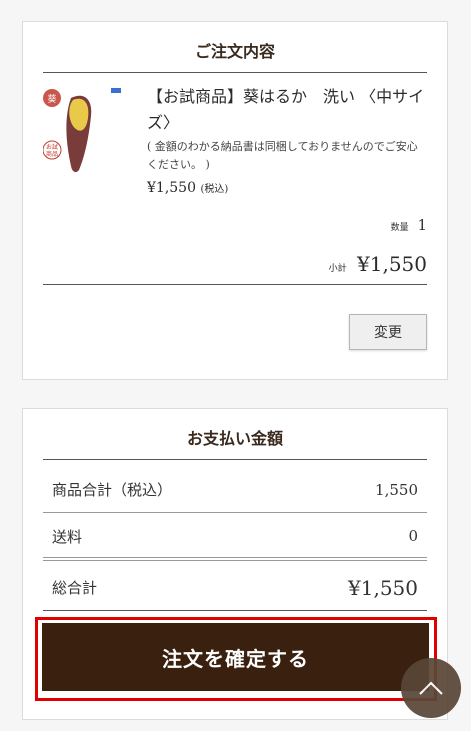 Image resolution: width=471 pixels, height=731 pixels. Describe the element at coordinates (413, 536) in the screenshot. I see `pay-row-value: 0` at that location.